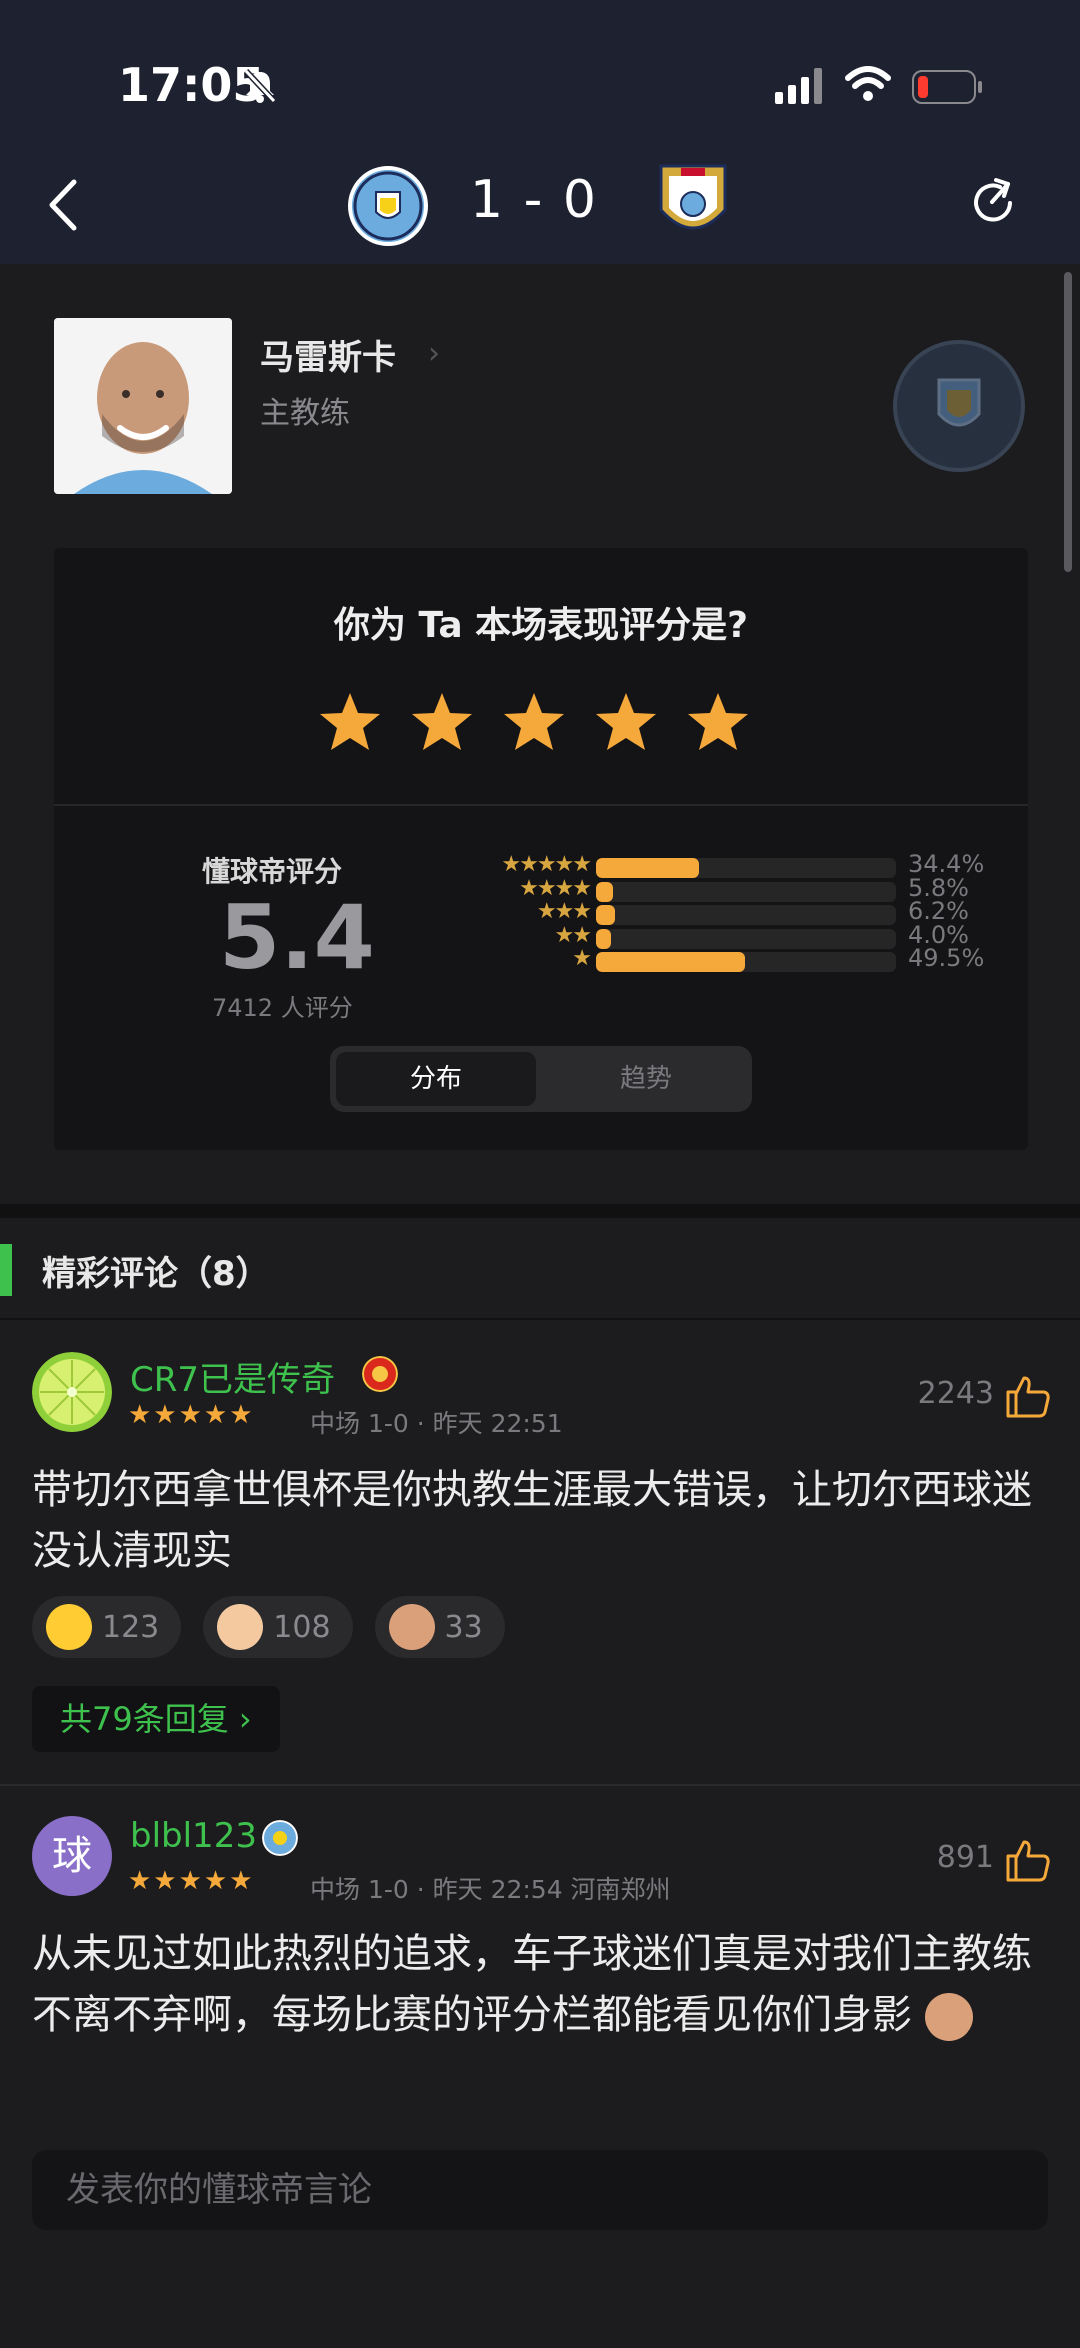  What do you see at coordinates (411, 1627) in the screenshot?
I see `face-sticker-emoji-icon` at bounding box center [411, 1627].